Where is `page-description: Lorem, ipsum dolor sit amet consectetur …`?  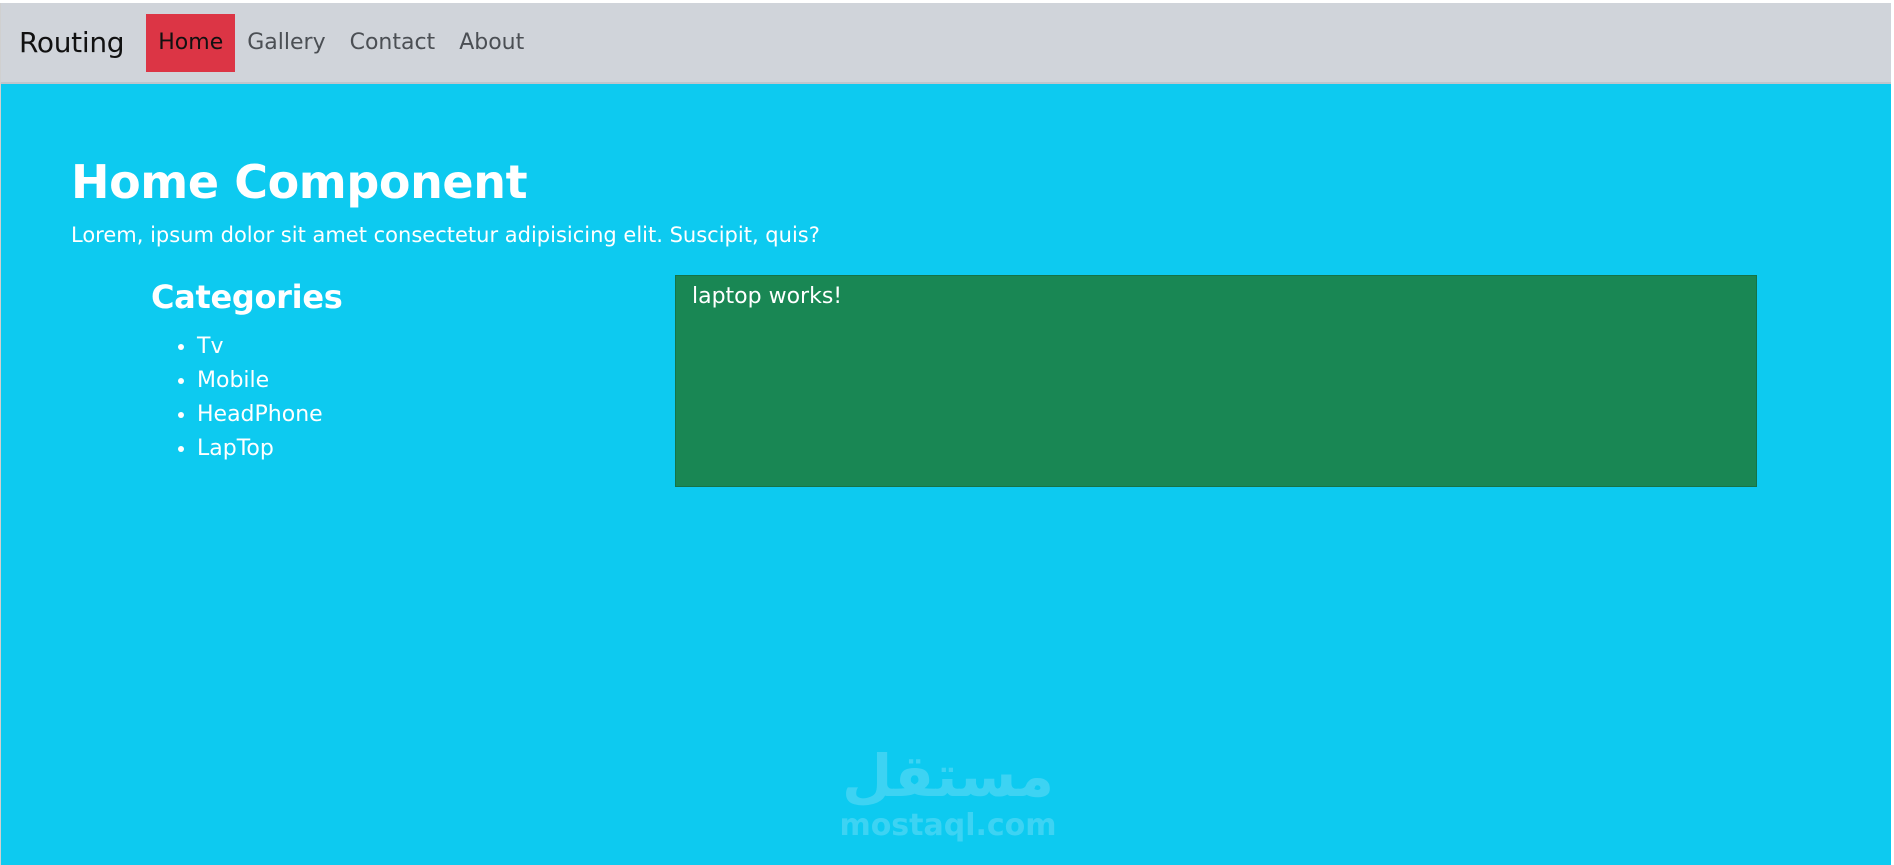
page-description: Lorem, ipsum dolor sit amet consectetur … is located at coordinates (445, 235).